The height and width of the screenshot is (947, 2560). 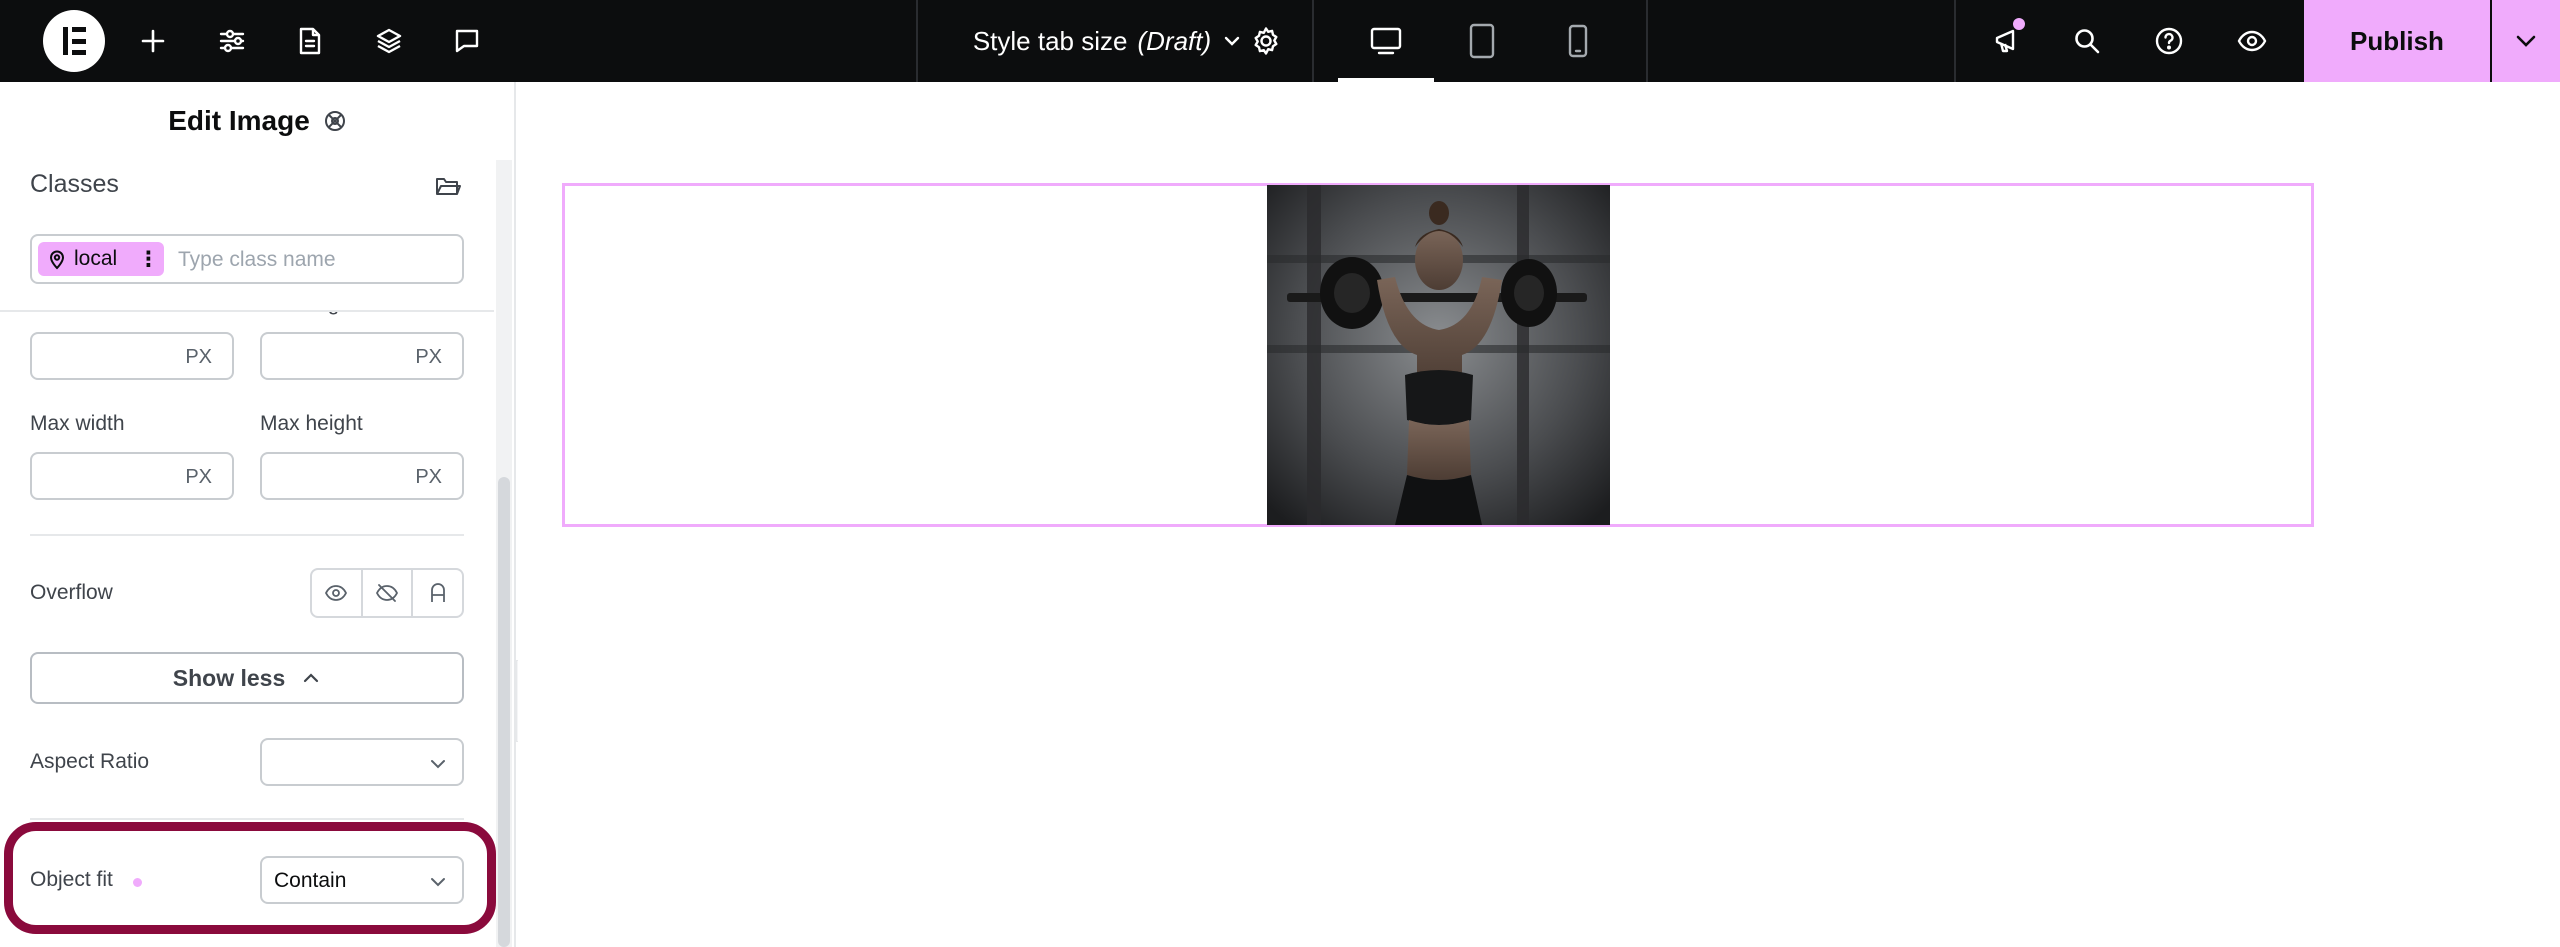 I want to click on elementor-logo-icon, so click(x=74, y=41).